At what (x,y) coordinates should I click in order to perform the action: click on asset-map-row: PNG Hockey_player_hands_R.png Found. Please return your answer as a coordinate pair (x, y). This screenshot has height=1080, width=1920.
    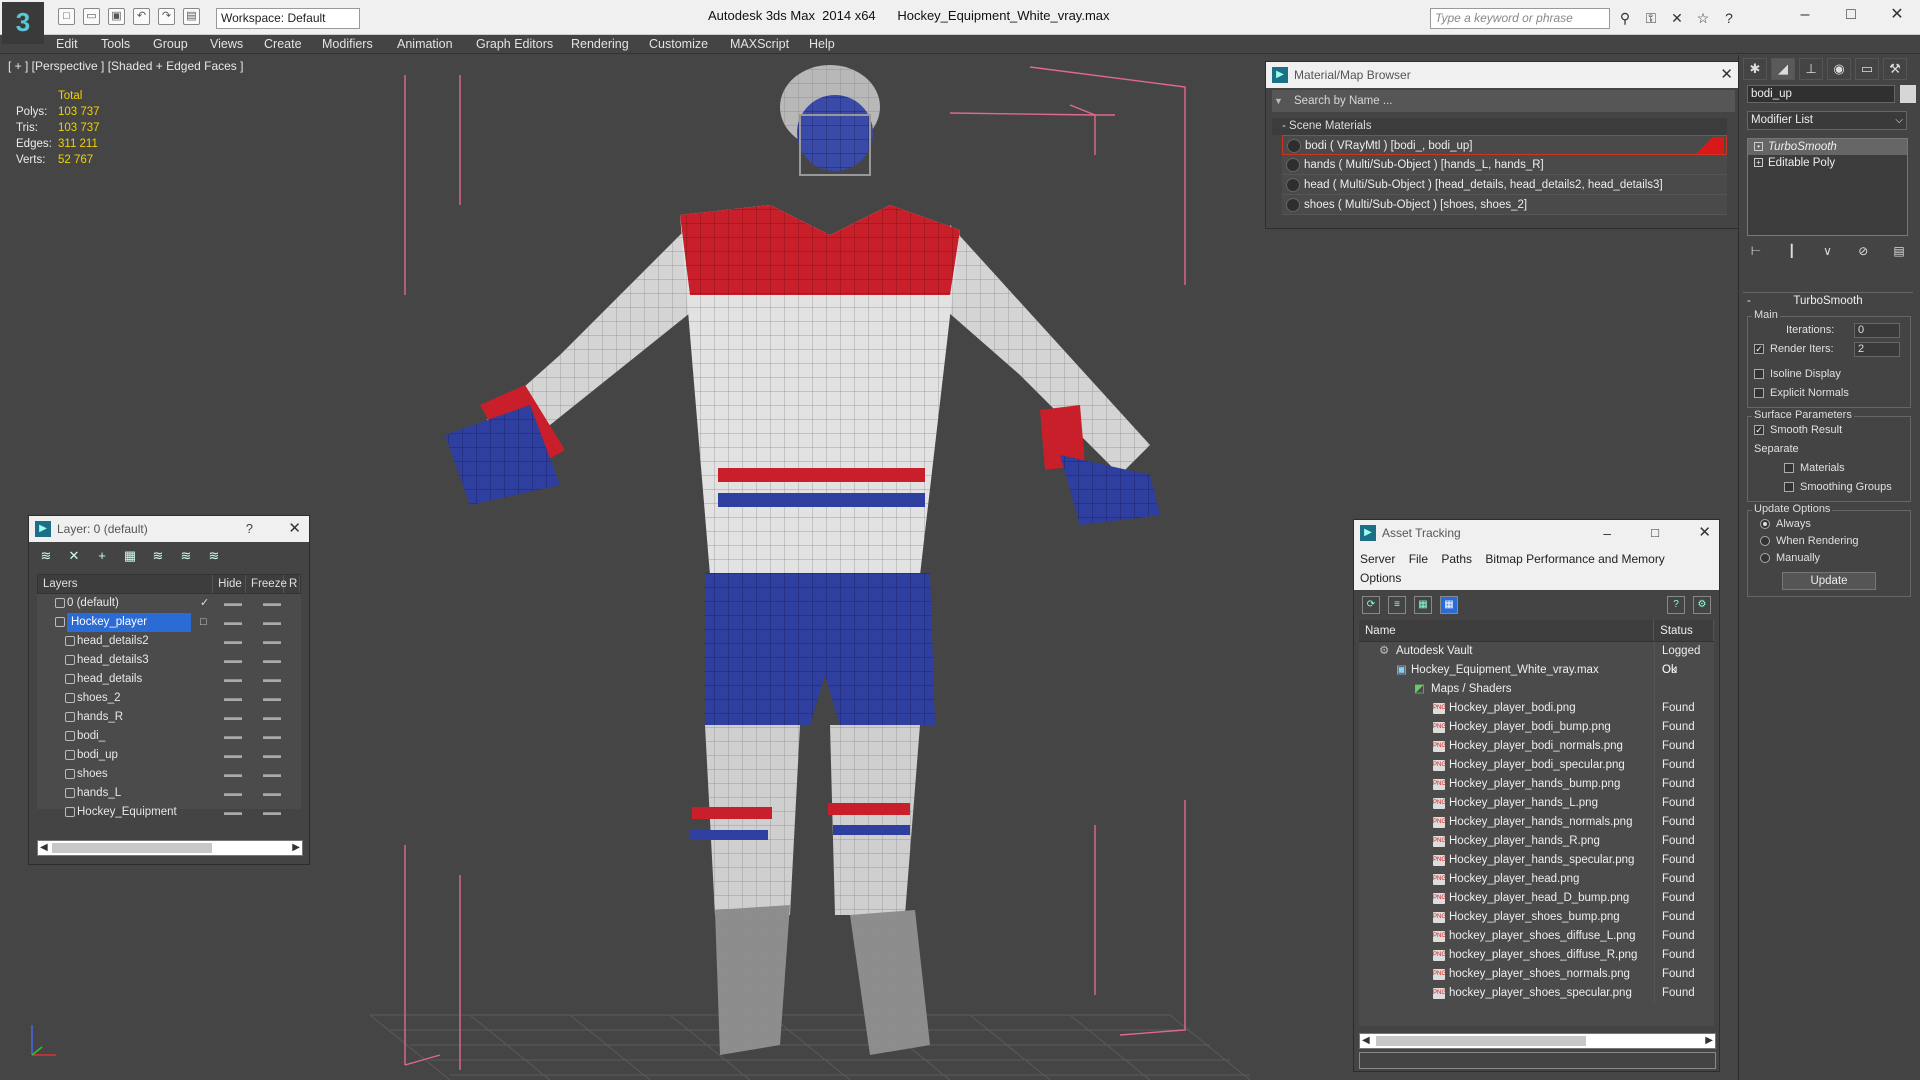
    Looking at the image, I should click on (1536, 841).